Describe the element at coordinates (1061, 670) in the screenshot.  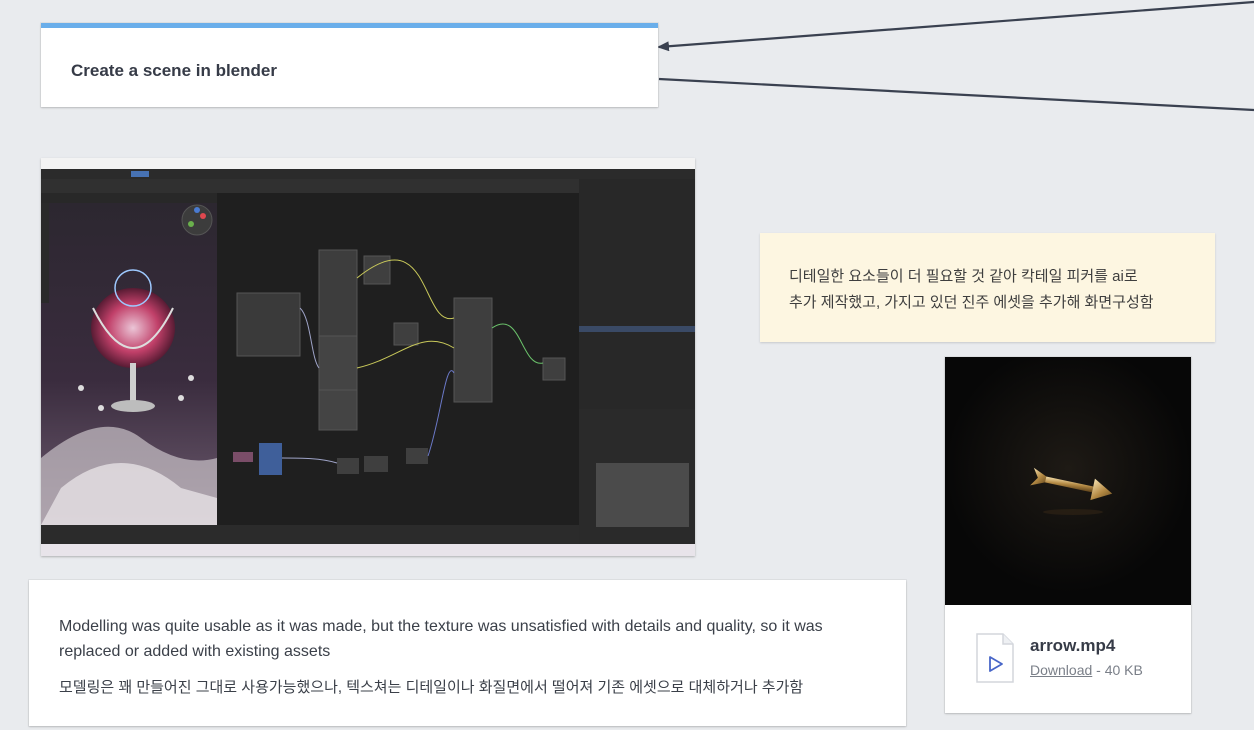
I see `download-link: Download` at that location.